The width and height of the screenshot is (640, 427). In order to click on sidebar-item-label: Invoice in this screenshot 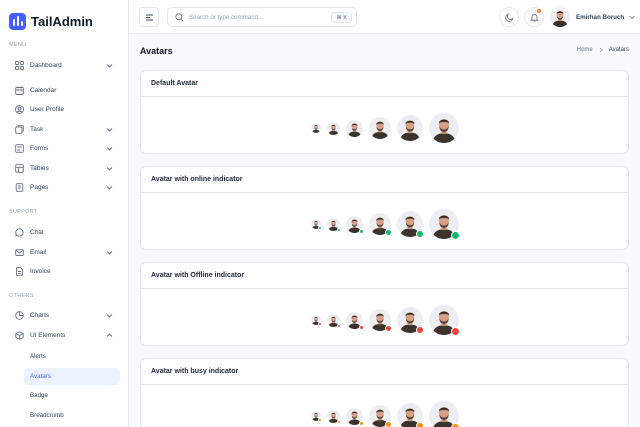, I will do `click(40, 271)`.